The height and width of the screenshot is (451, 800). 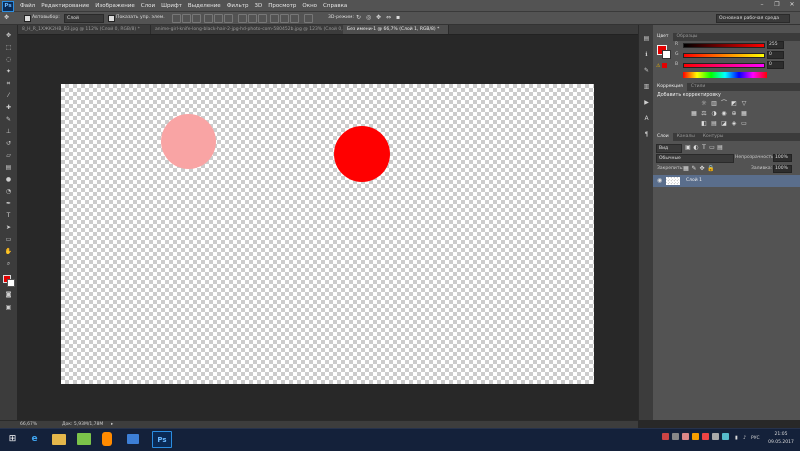 I want to click on exposure-icon: ◩, so click(x=734, y=104).